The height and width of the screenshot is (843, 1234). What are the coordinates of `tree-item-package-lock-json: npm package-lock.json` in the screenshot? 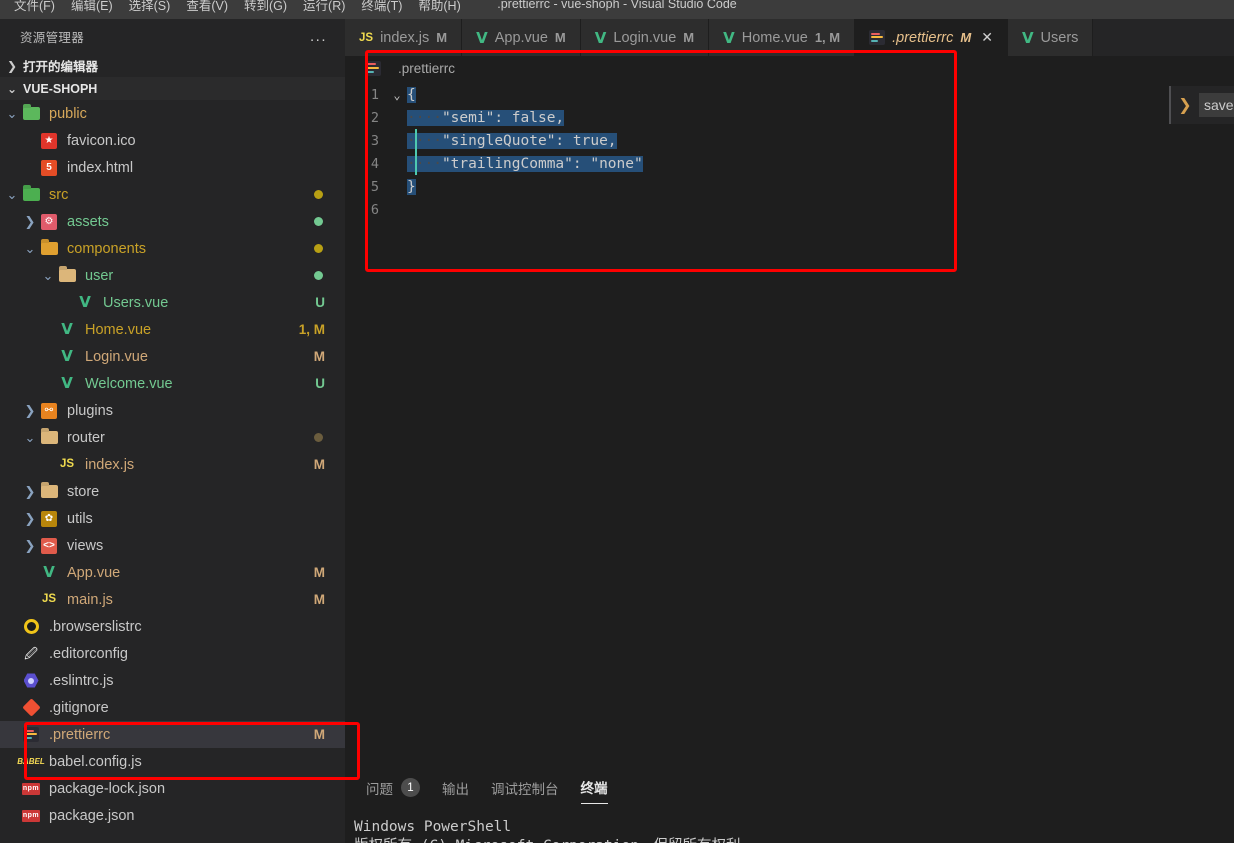 It's located at (172, 788).